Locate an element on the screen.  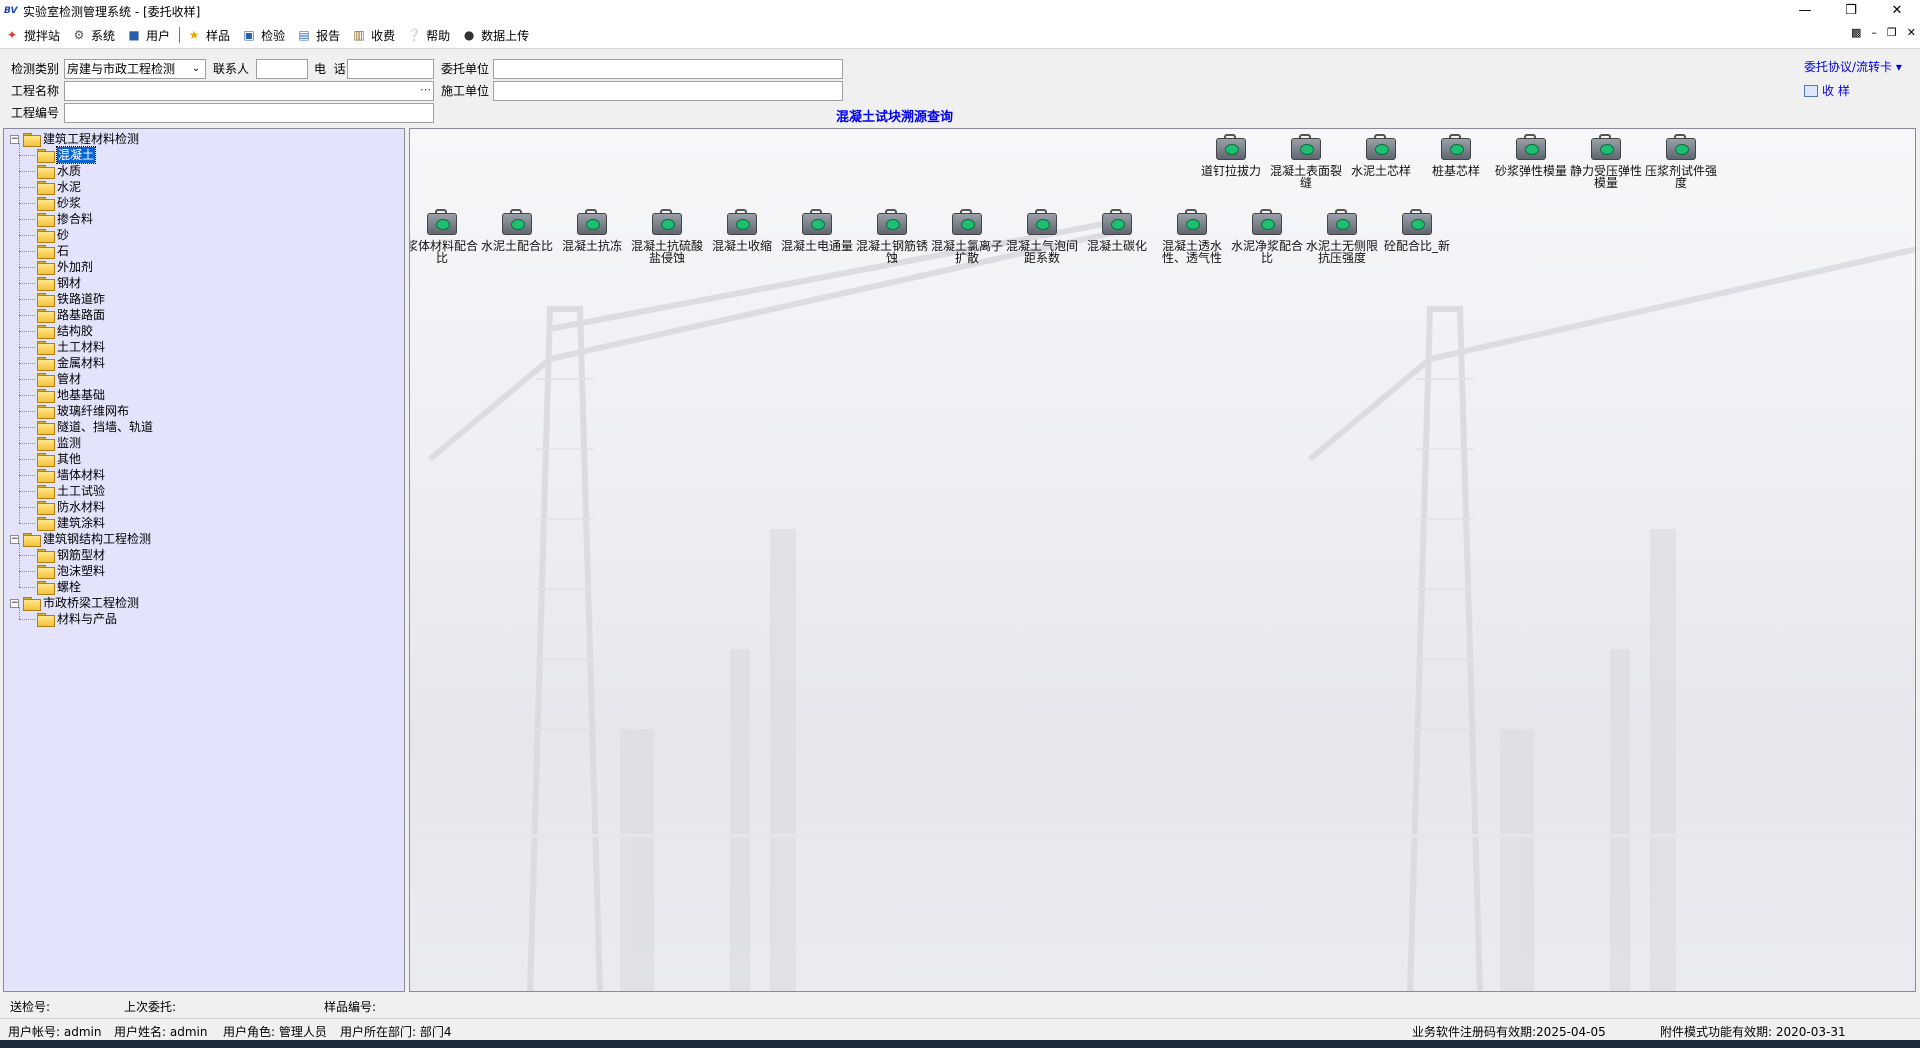
test-item-icon-button: 混凝土氯离子扩散 is located at coordinates (967, 236).